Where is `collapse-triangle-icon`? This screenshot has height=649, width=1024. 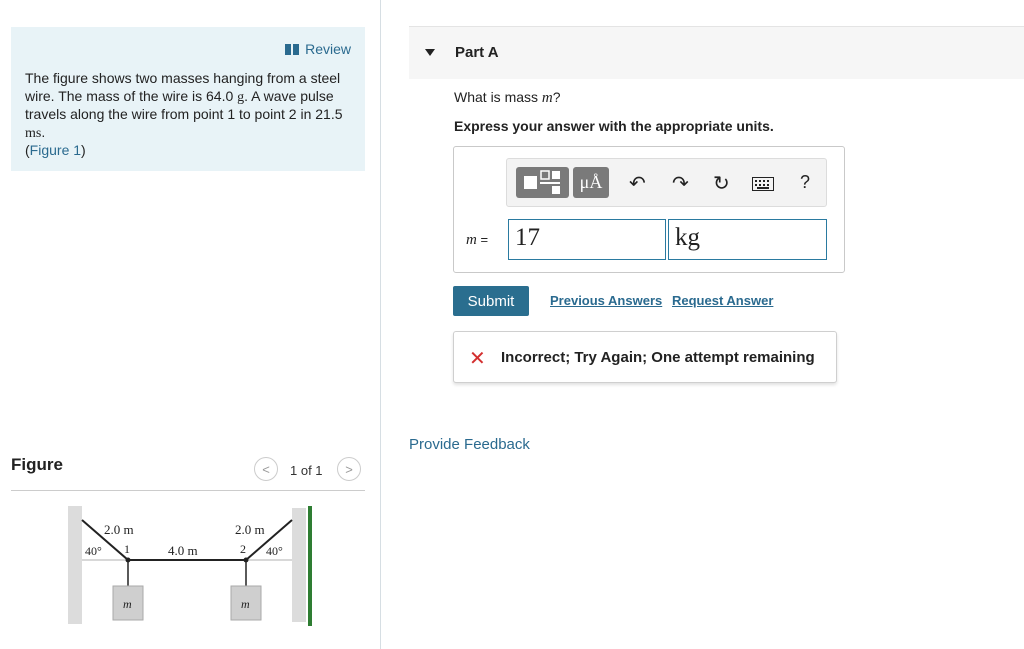 collapse-triangle-icon is located at coordinates (430, 52).